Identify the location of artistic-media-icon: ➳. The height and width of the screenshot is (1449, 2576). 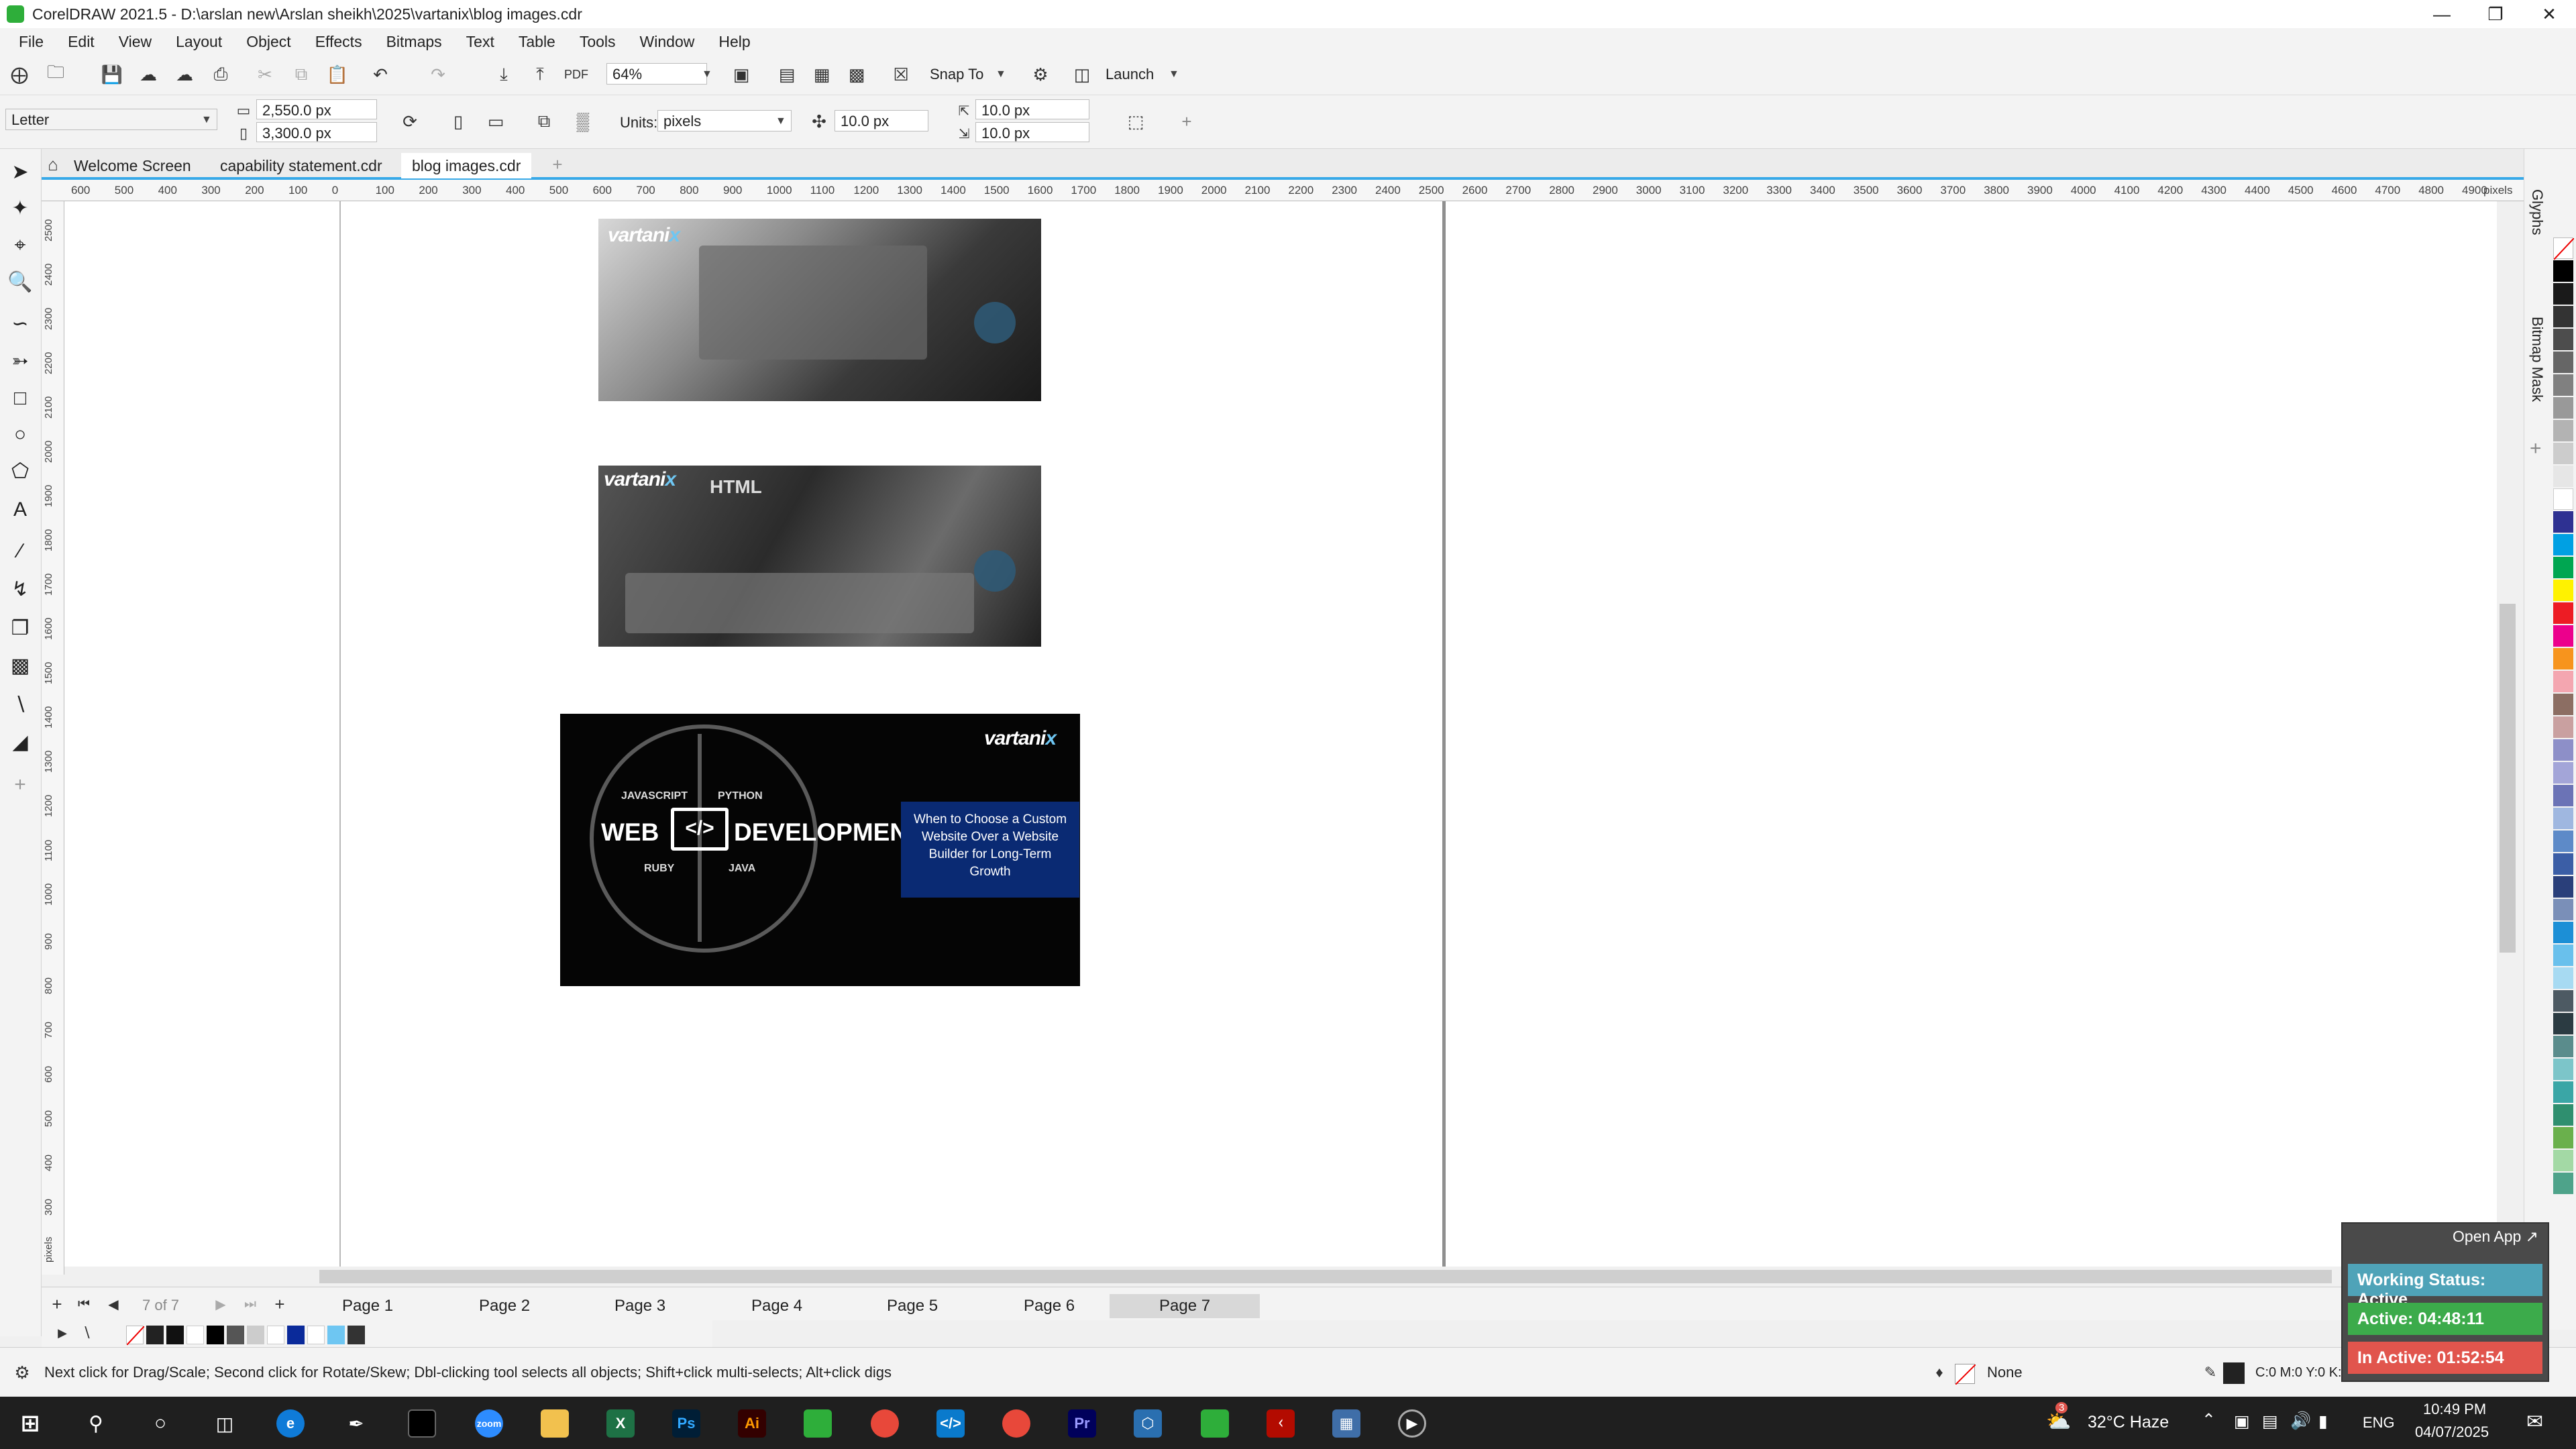
(20, 360).